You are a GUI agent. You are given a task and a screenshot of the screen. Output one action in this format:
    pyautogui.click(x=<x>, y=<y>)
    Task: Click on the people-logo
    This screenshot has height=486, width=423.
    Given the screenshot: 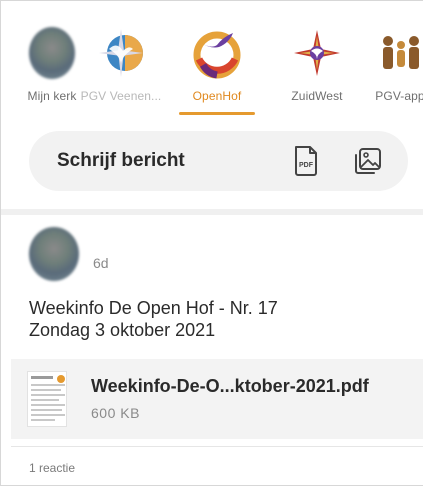 What is the action you would take?
    pyautogui.click(x=396, y=53)
    